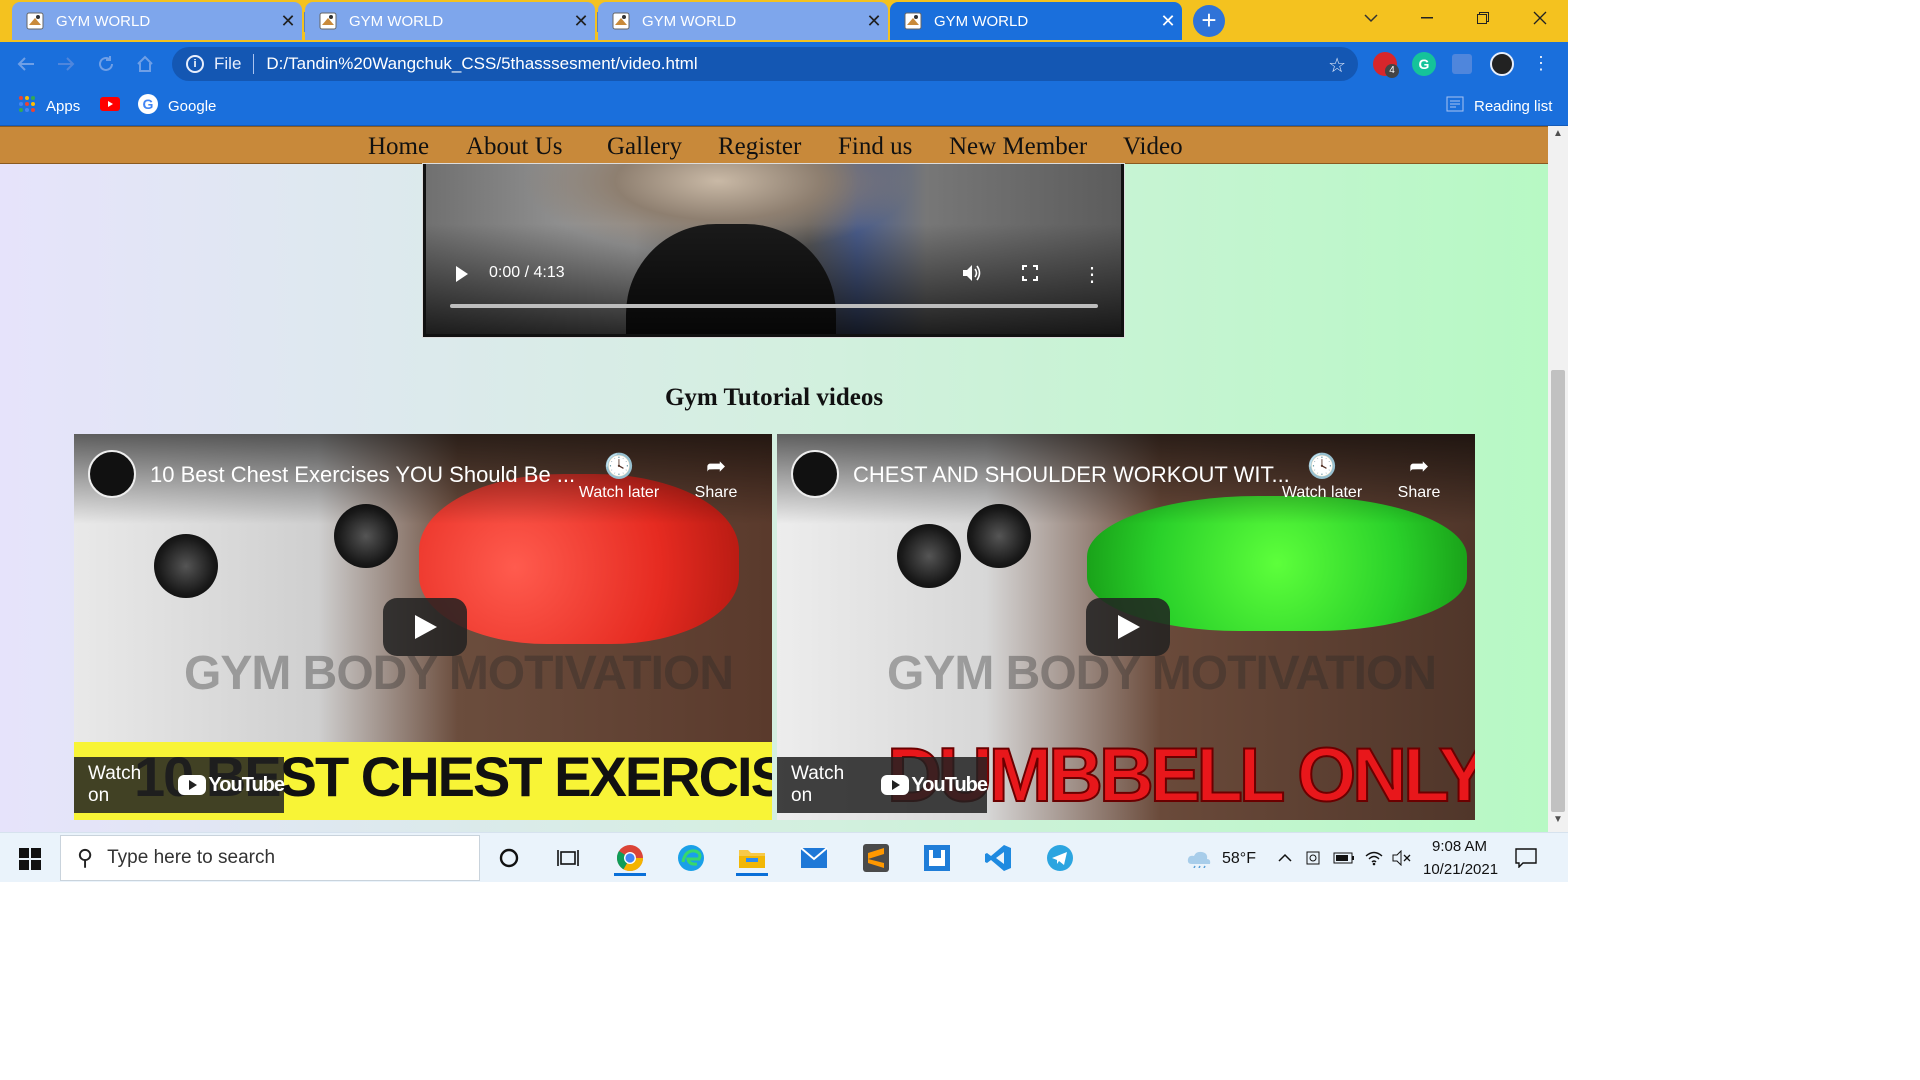 The height and width of the screenshot is (1080, 1920). Describe the element at coordinates (1459, 846) in the screenshot. I see `clock-time: 9:08 AM` at that location.